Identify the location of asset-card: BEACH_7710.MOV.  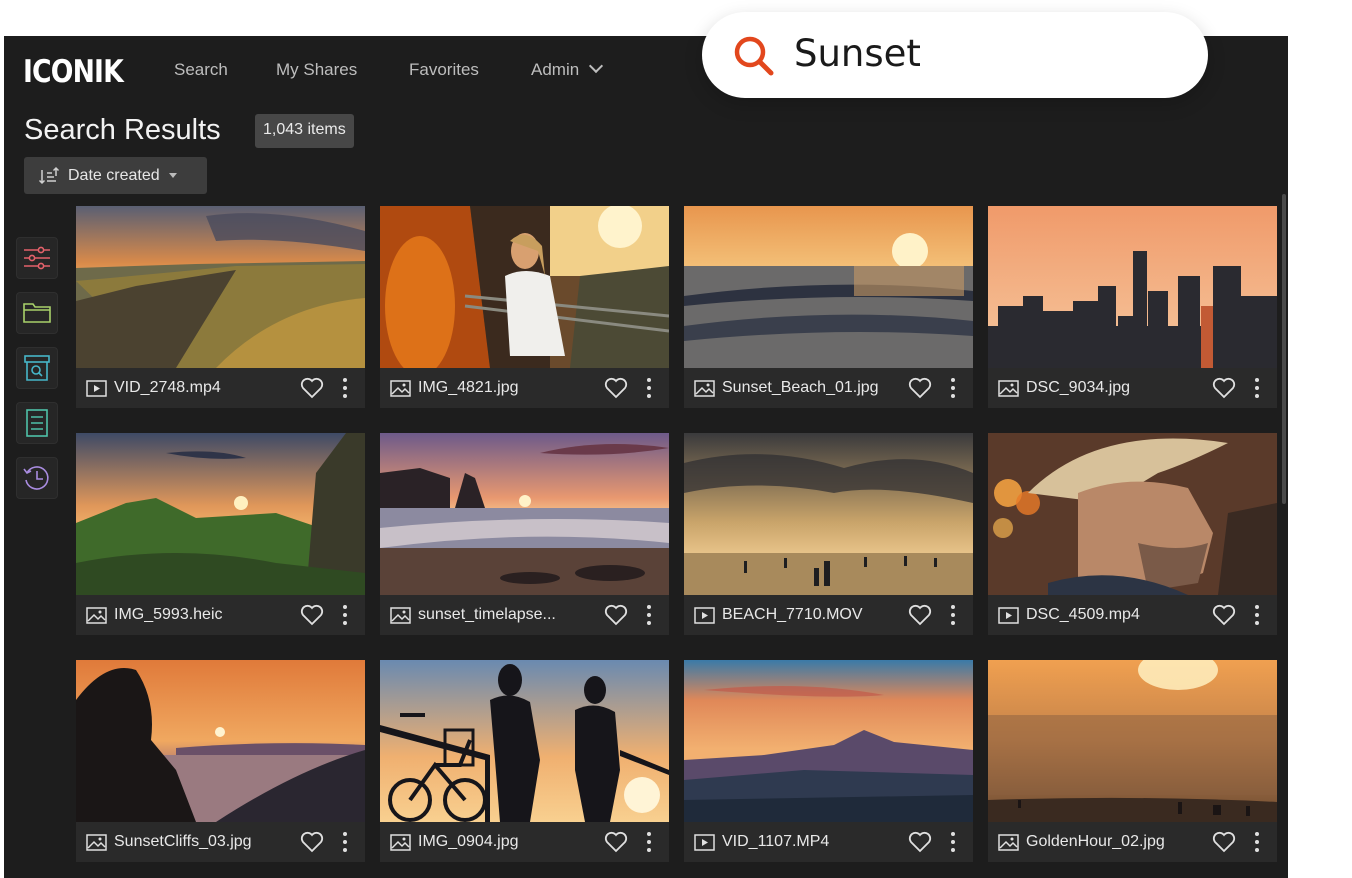
(828, 534).